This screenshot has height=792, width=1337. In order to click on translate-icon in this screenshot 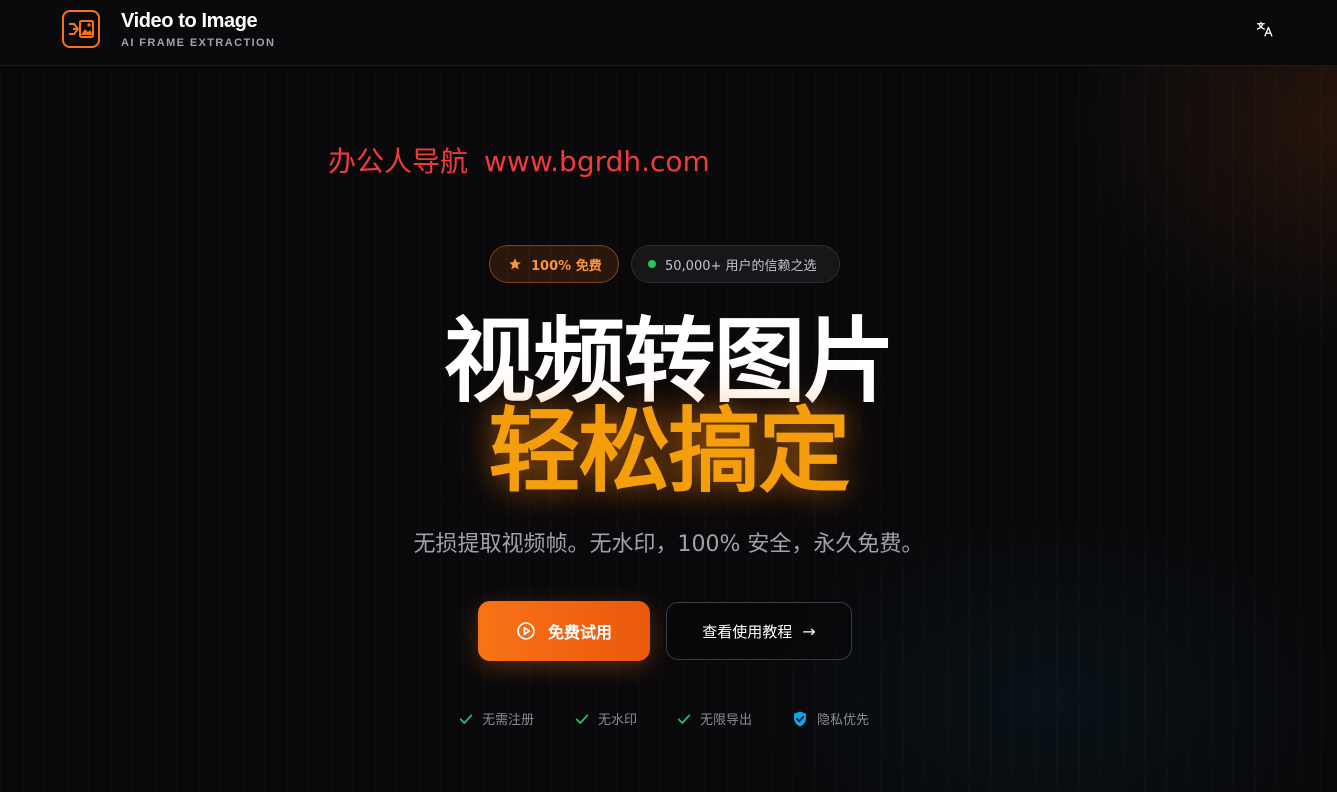, I will do `click(1264, 29)`.